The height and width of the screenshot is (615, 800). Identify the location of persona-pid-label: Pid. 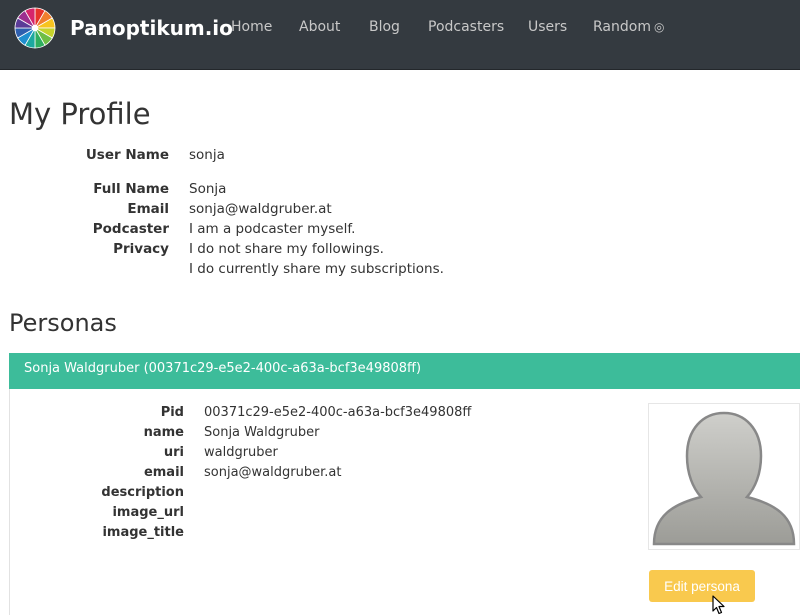
(172, 412).